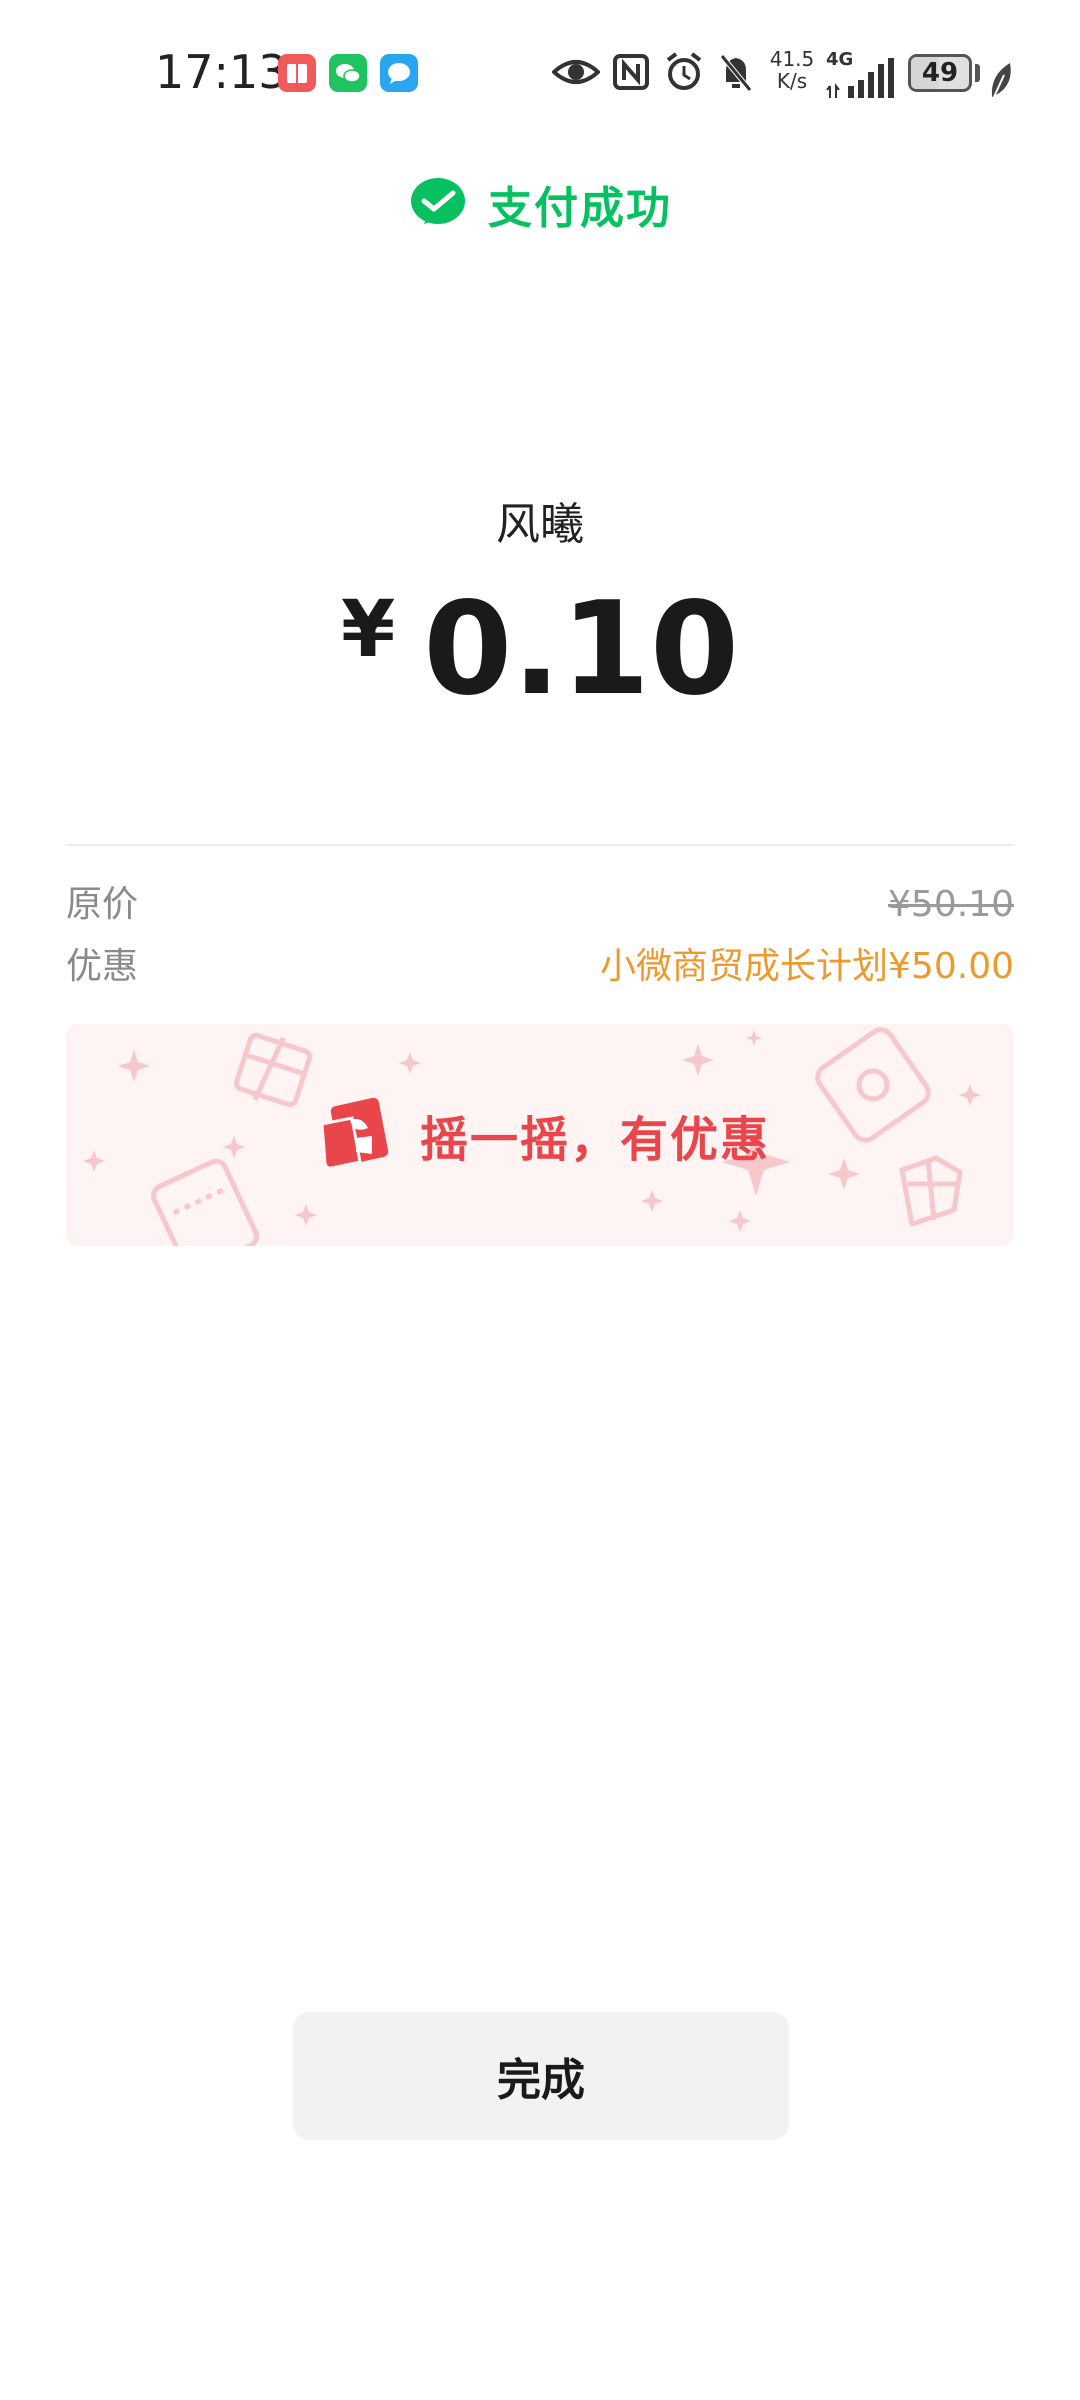 Image resolution: width=1080 pixels, height=2400 pixels. I want to click on shake-promo-content: 摇一摇，有优惠, so click(540, 1135).